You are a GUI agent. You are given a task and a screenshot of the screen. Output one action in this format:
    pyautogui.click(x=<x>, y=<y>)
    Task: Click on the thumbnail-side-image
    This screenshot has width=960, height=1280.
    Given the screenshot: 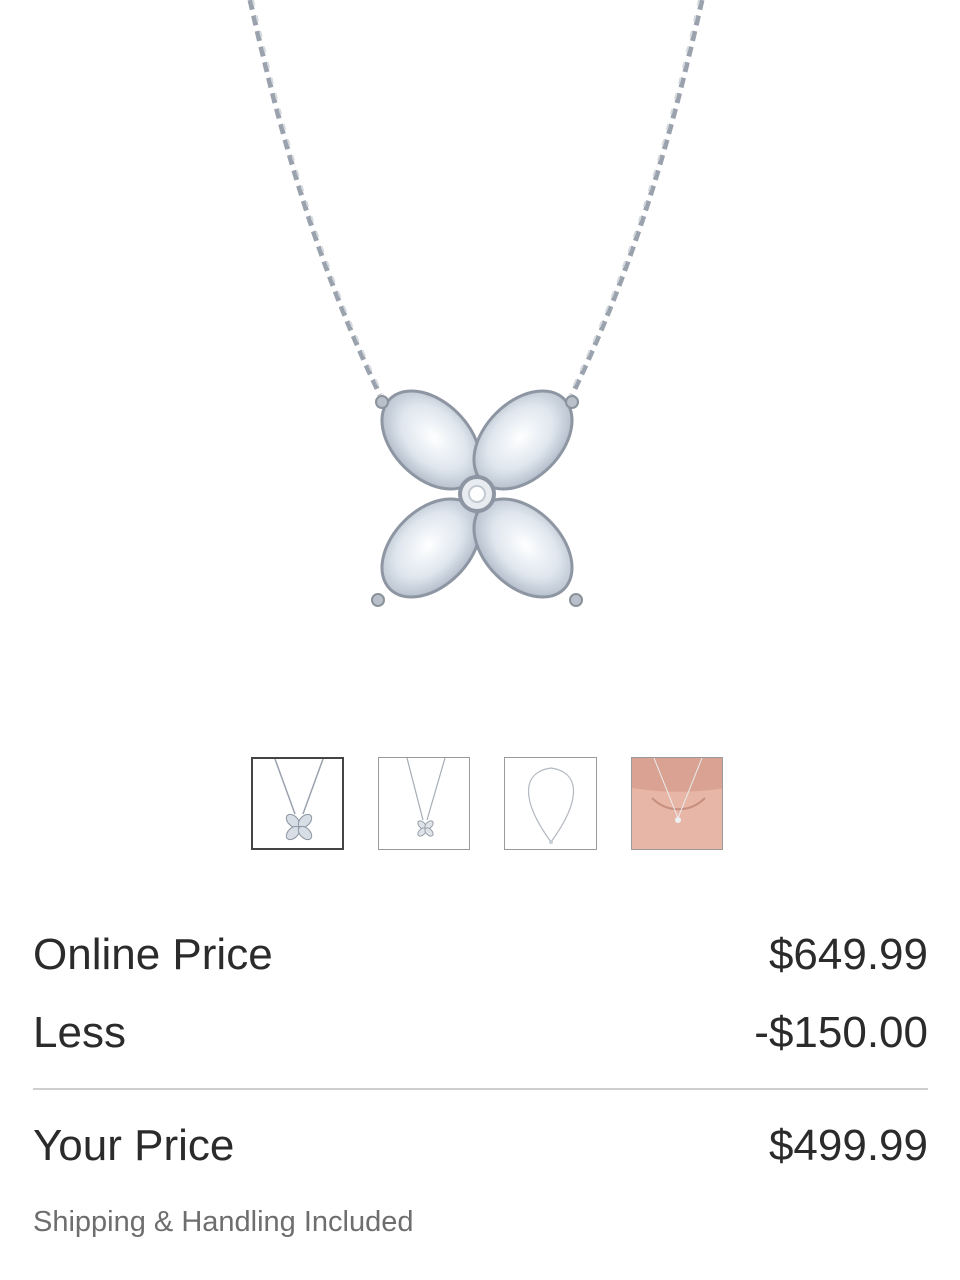 What is the action you would take?
    pyautogui.click(x=425, y=797)
    